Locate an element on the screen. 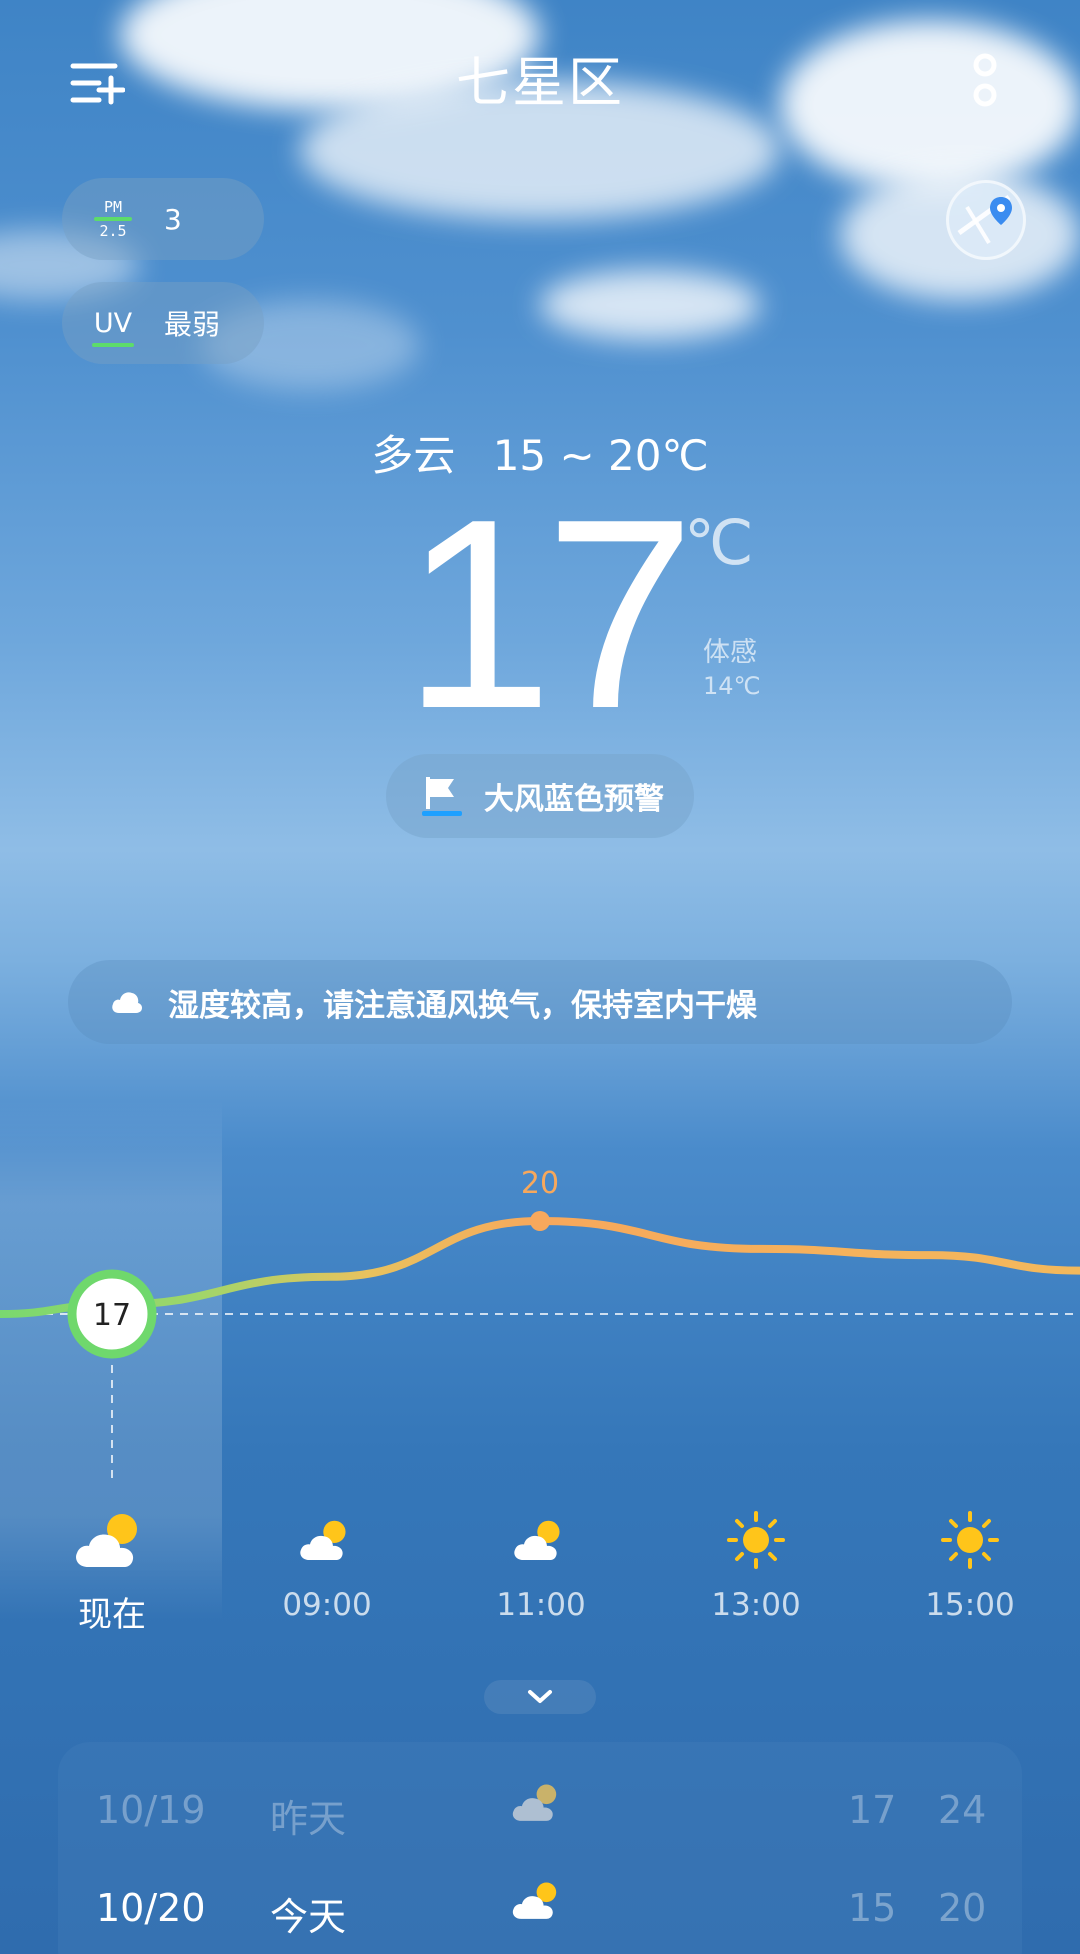 Image resolution: width=1080 pixels, height=1954 pixels. uv-icon: UV is located at coordinates (113, 327).